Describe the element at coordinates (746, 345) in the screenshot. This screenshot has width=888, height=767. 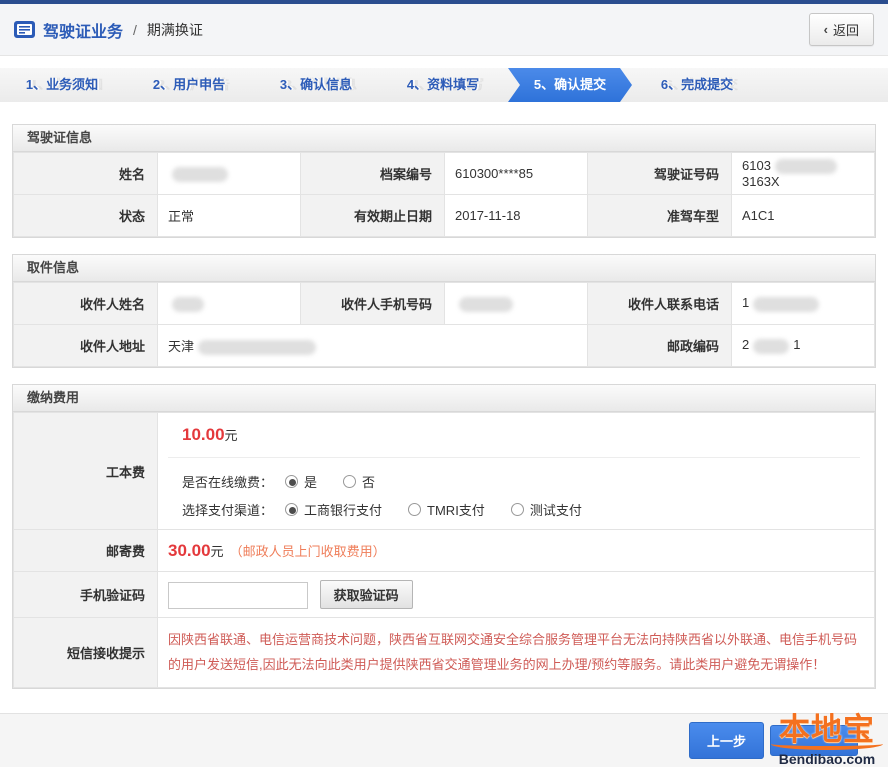
I see `postal-code-prefix: 2` at that location.